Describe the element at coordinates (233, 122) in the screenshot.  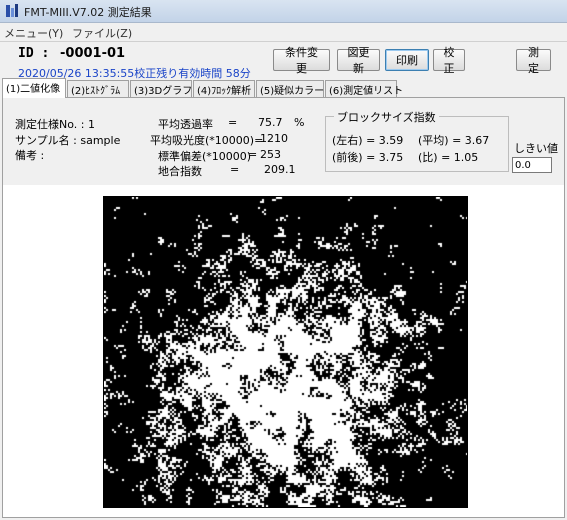
I see `avg-transmittance-eq: =` at that location.